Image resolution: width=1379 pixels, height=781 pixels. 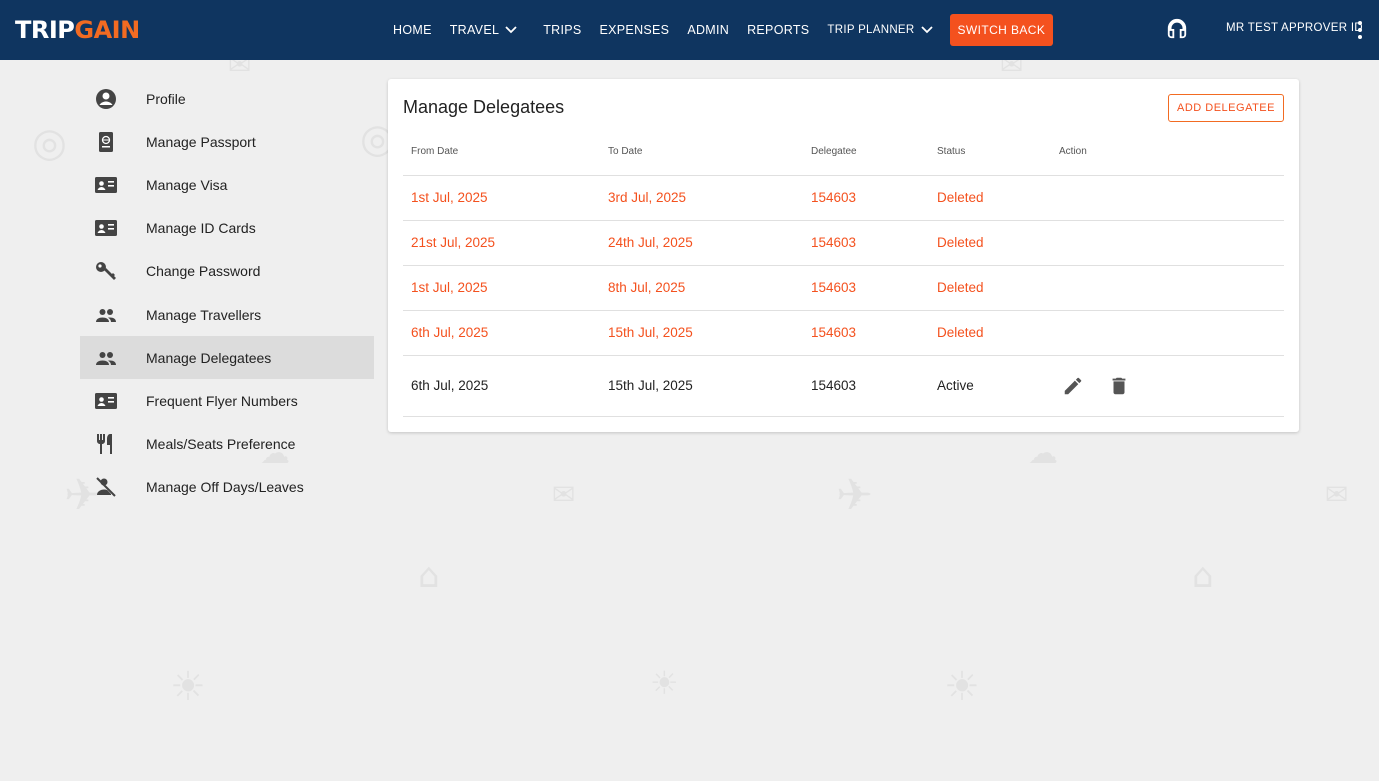 I want to click on sidebar-item-id-cards: Manage ID Cards, so click(x=227, y=228).